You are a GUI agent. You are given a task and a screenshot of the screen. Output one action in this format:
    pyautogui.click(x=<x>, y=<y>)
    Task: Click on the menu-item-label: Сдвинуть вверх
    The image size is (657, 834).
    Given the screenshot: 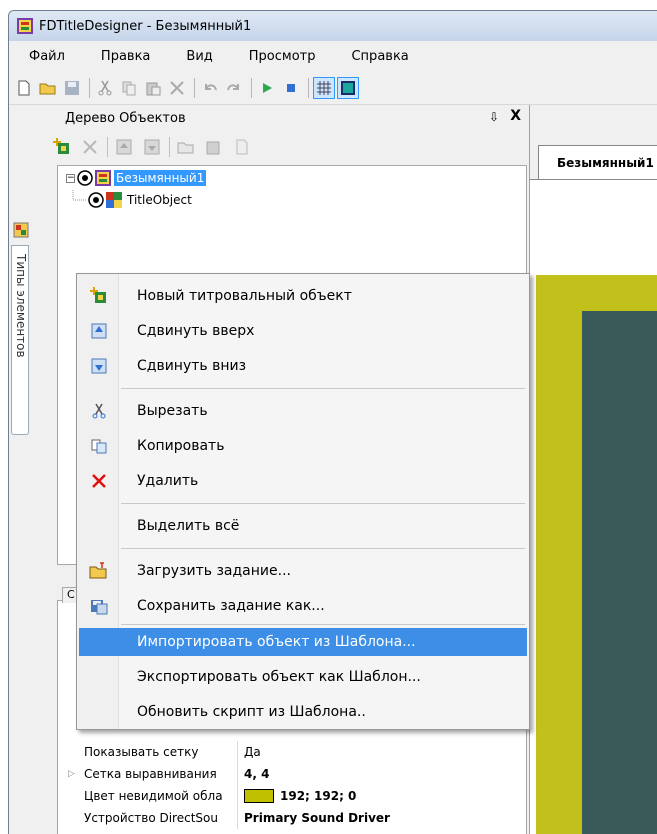 What is the action you would take?
    pyautogui.click(x=196, y=331)
    